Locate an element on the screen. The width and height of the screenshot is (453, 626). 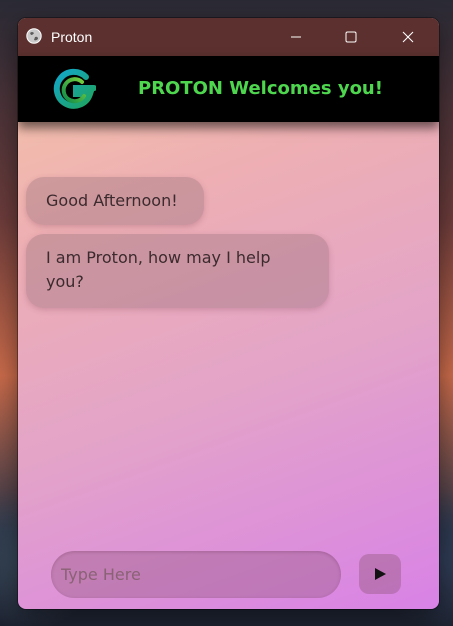
maximize-icon is located at coordinates (351, 37).